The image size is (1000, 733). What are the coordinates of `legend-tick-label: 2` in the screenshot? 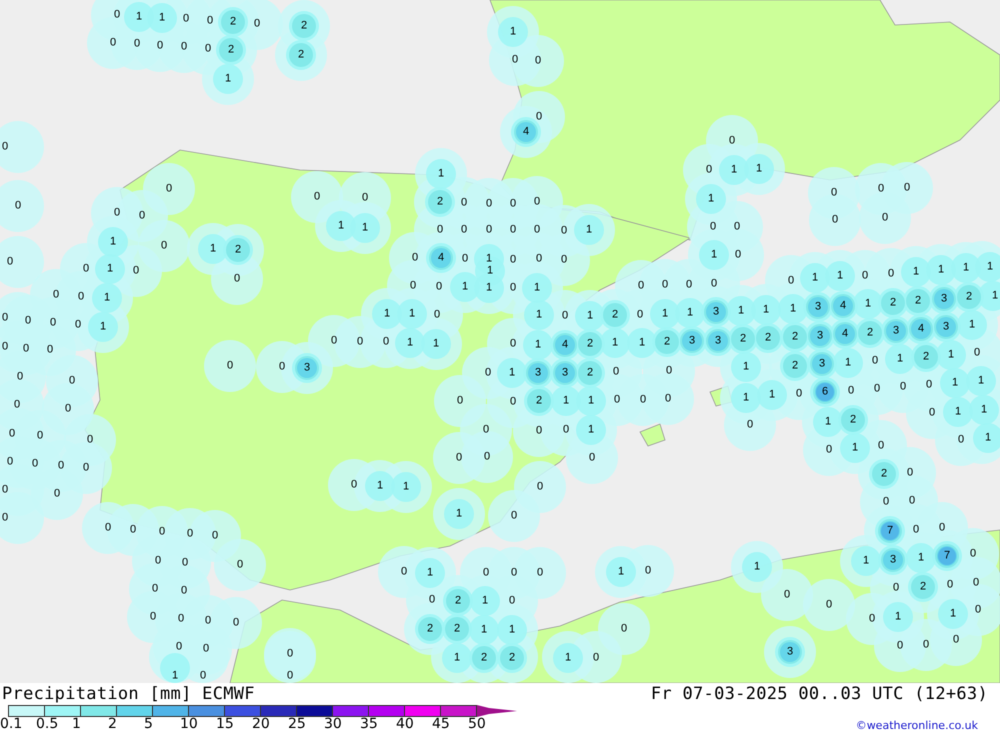 It's located at (113, 724).